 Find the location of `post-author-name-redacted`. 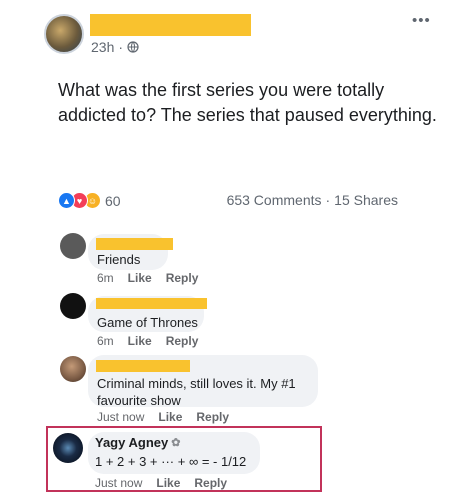

post-author-name-redacted is located at coordinates (170, 25).